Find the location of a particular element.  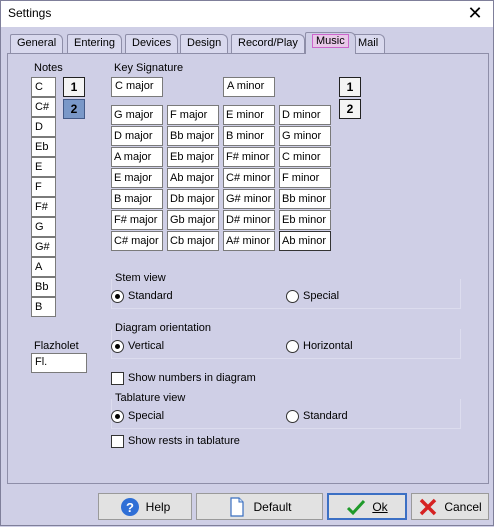

key-signature-cell: D minor is located at coordinates (305, 115).